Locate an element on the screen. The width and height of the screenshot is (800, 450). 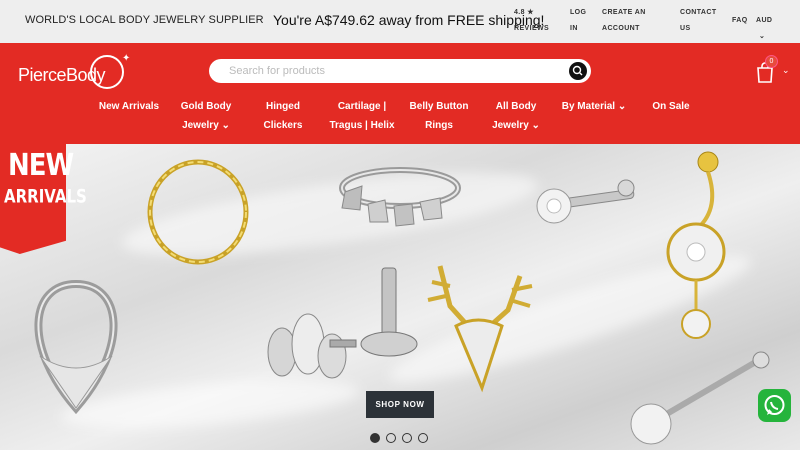
logo-text: PierceBody is located at coordinates (62, 75).